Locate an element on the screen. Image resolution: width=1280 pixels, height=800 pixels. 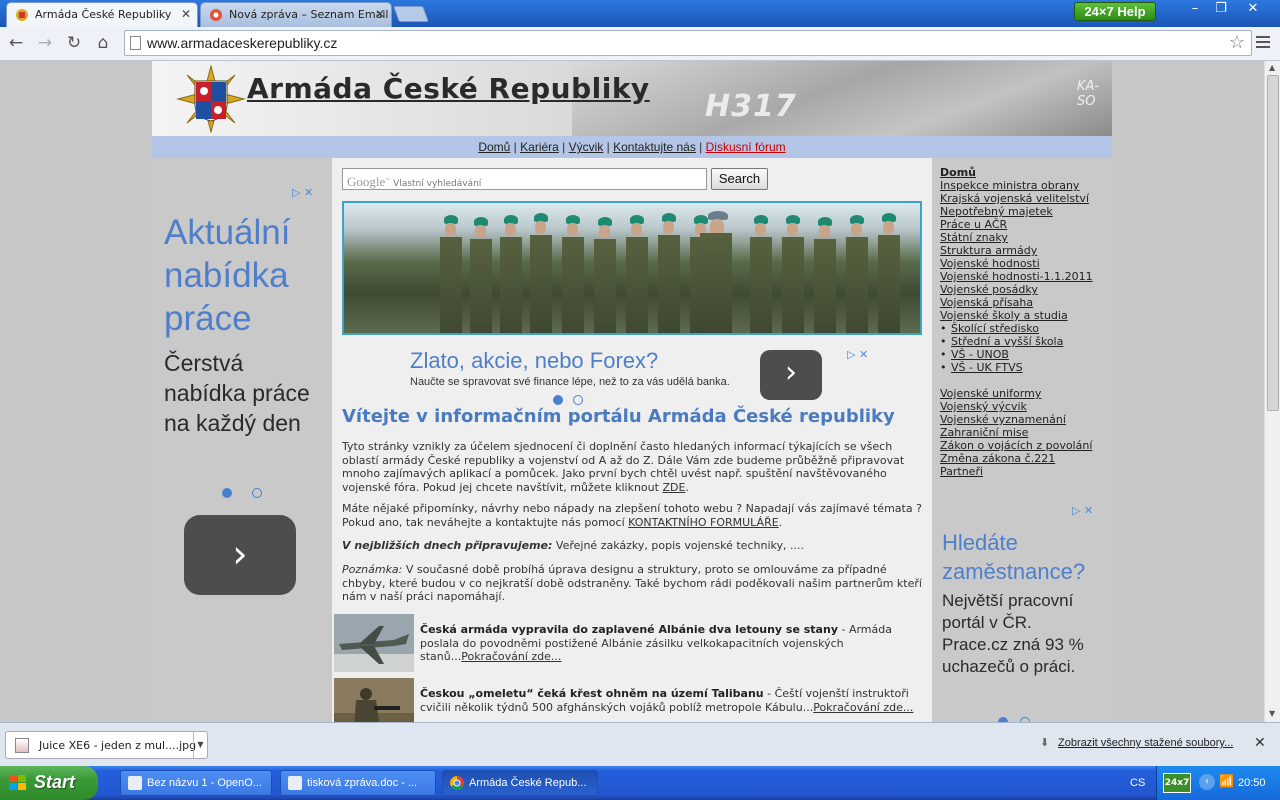
help-tray-icon: 24x7 is located at coordinates (1177, 783).